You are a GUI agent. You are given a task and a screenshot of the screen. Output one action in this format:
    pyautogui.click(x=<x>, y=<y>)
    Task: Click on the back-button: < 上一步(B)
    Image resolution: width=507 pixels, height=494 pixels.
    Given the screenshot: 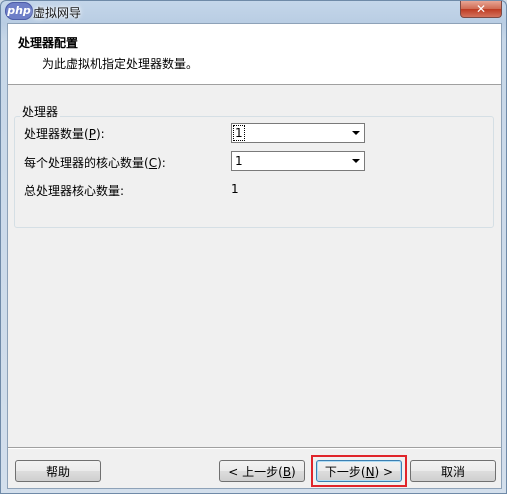 What is the action you would take?
    pyautogui.click(x=262, y=471)
    